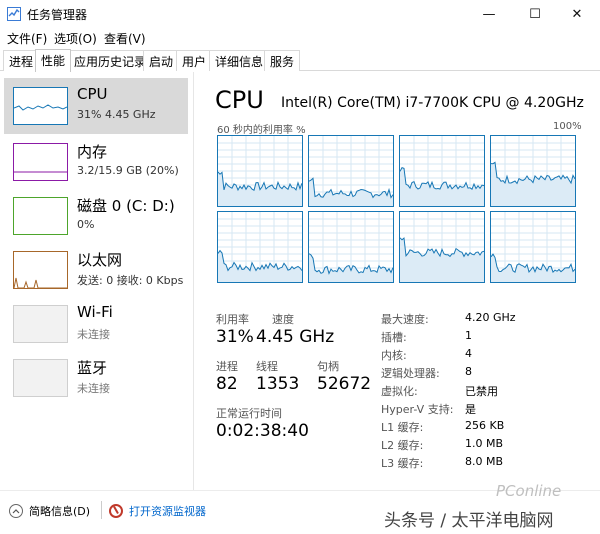  What do you see at coordinates (394, 355) in the screenshot?
I see `spec-label: 内核:` at bounding box center [394, 355].